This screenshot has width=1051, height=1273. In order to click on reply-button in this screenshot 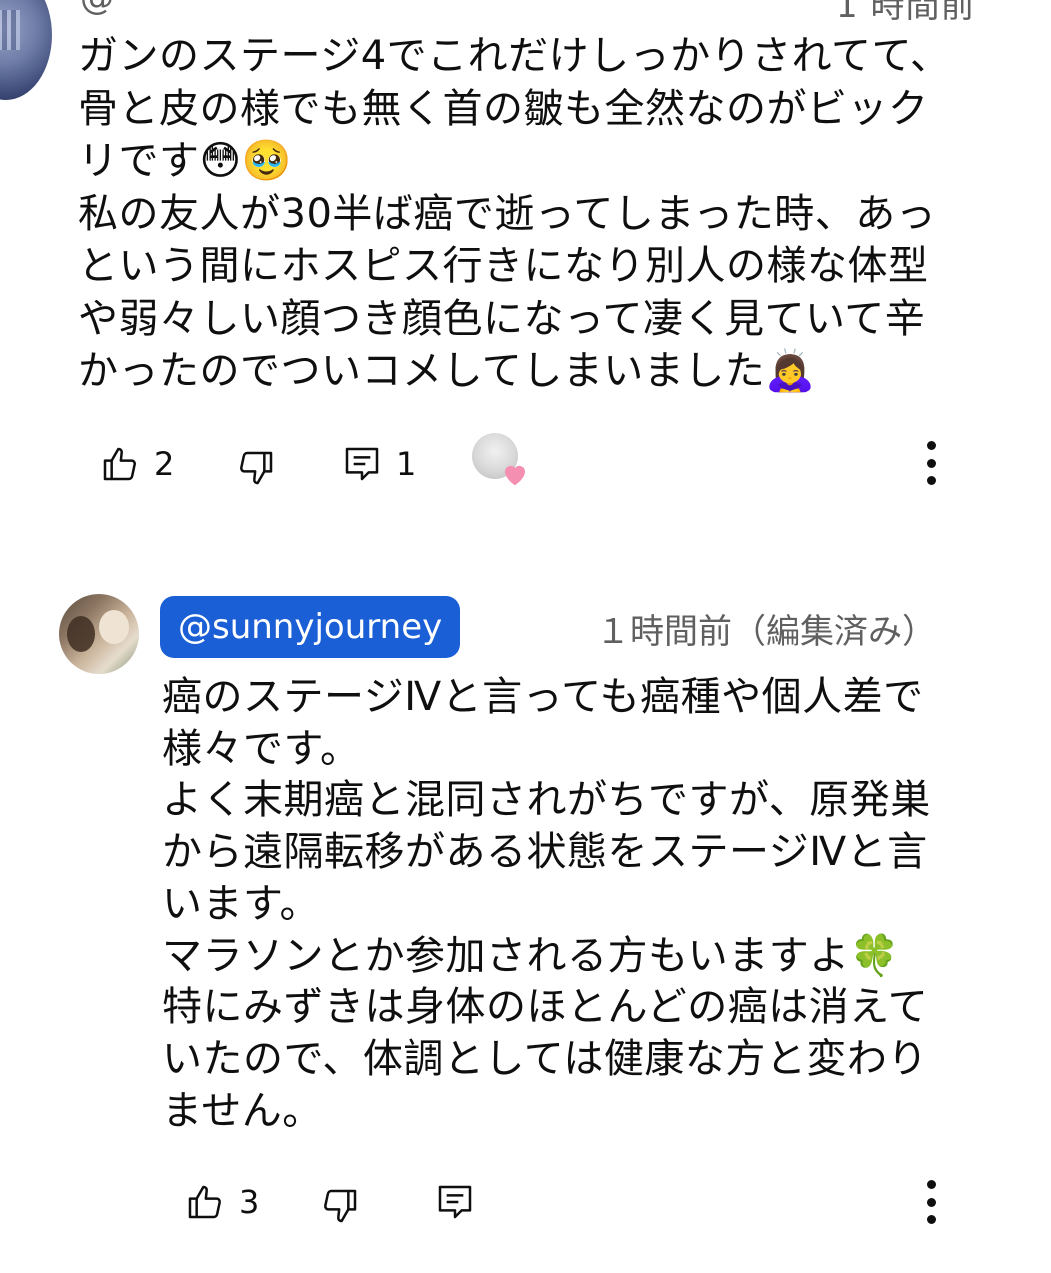, I will do `click(455, 1202)`.